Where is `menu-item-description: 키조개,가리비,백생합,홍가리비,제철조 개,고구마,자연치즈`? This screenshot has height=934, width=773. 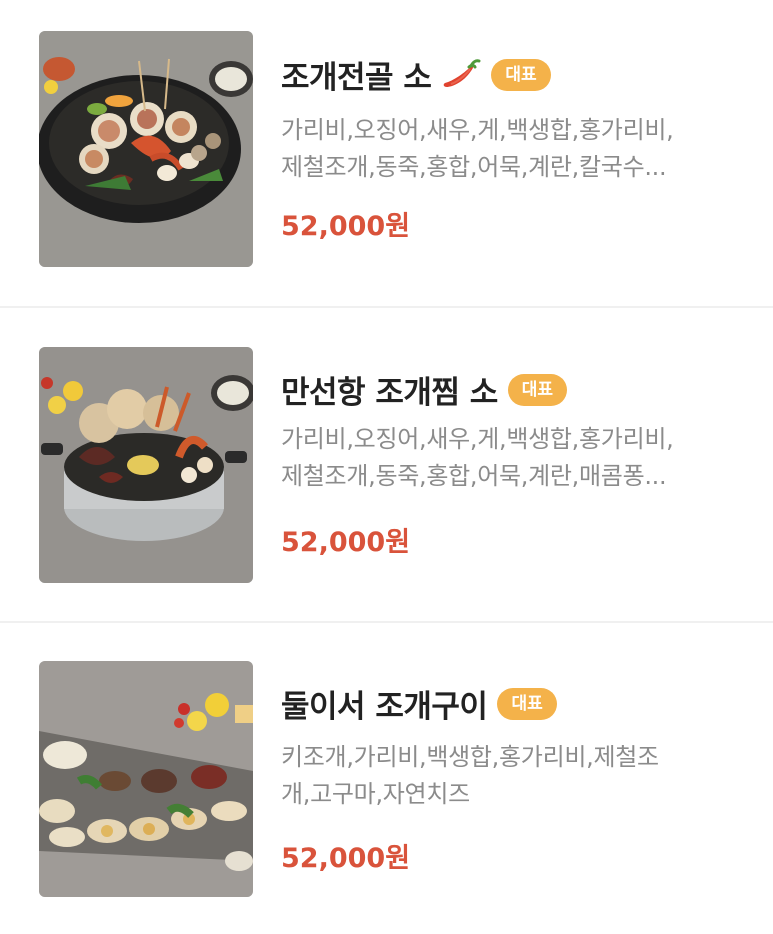 menu-item-description: 키조개,가리비,백생합,홍가리비,제철조 개,고구마,자연치즈 is located at coordinates (511, 776).